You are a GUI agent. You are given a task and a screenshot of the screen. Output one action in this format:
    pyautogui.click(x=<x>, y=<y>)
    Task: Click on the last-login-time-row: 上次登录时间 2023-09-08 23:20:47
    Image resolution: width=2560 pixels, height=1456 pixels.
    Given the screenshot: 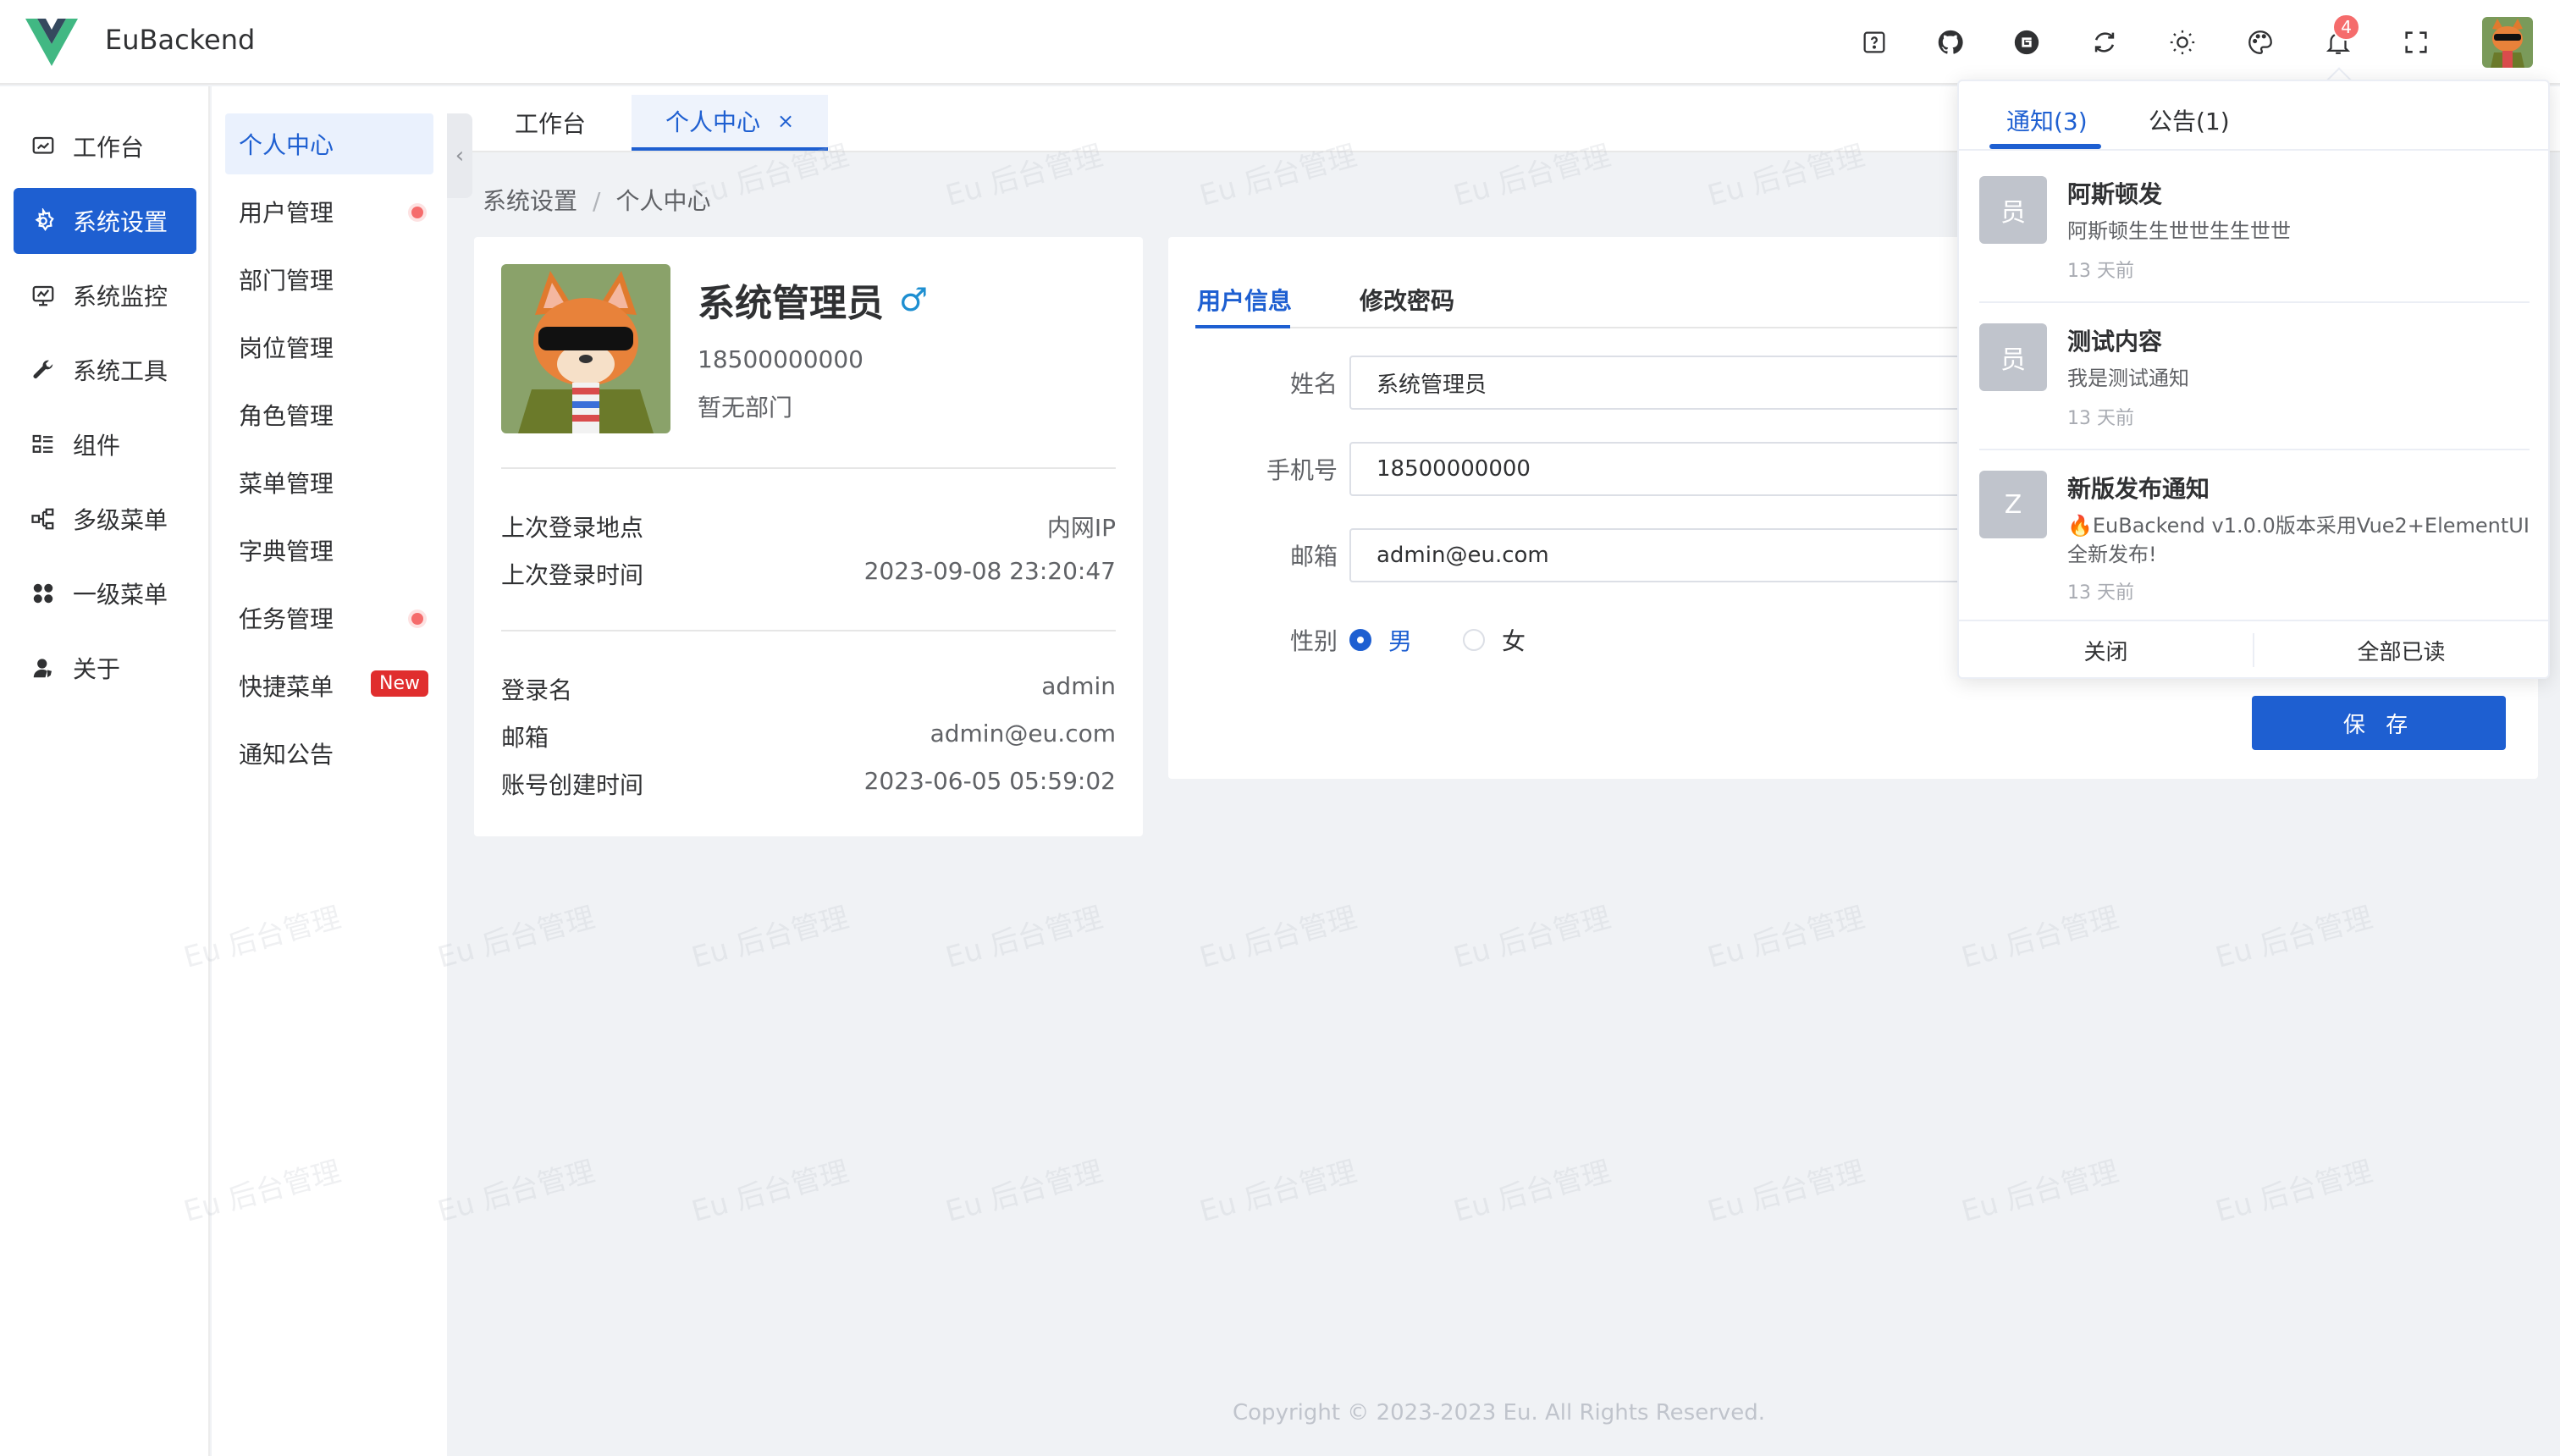 What is the action you would take?
    pyautogui.click(x=808, y=574)
    